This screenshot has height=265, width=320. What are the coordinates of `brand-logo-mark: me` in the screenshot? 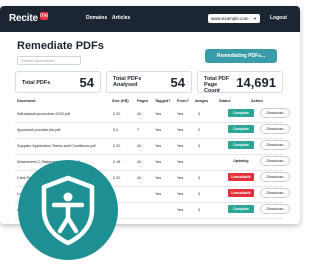 It's located at (44, 16).